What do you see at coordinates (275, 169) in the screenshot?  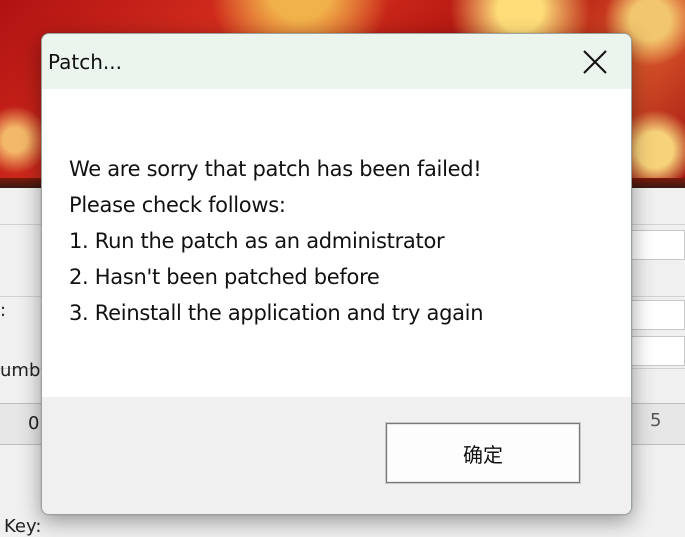 I see `message-line: We are sorry that patch has been failed!` at bounding box center [275, 169].